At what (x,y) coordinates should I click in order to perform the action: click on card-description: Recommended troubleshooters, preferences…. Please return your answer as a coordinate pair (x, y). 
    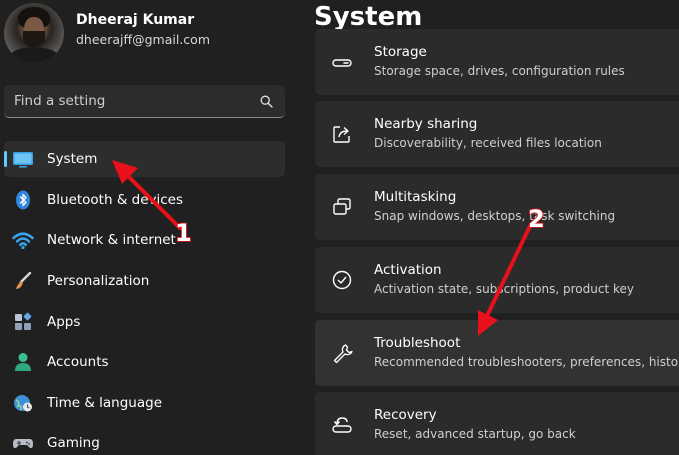
    Looking at the image, I should click on (526, 362).